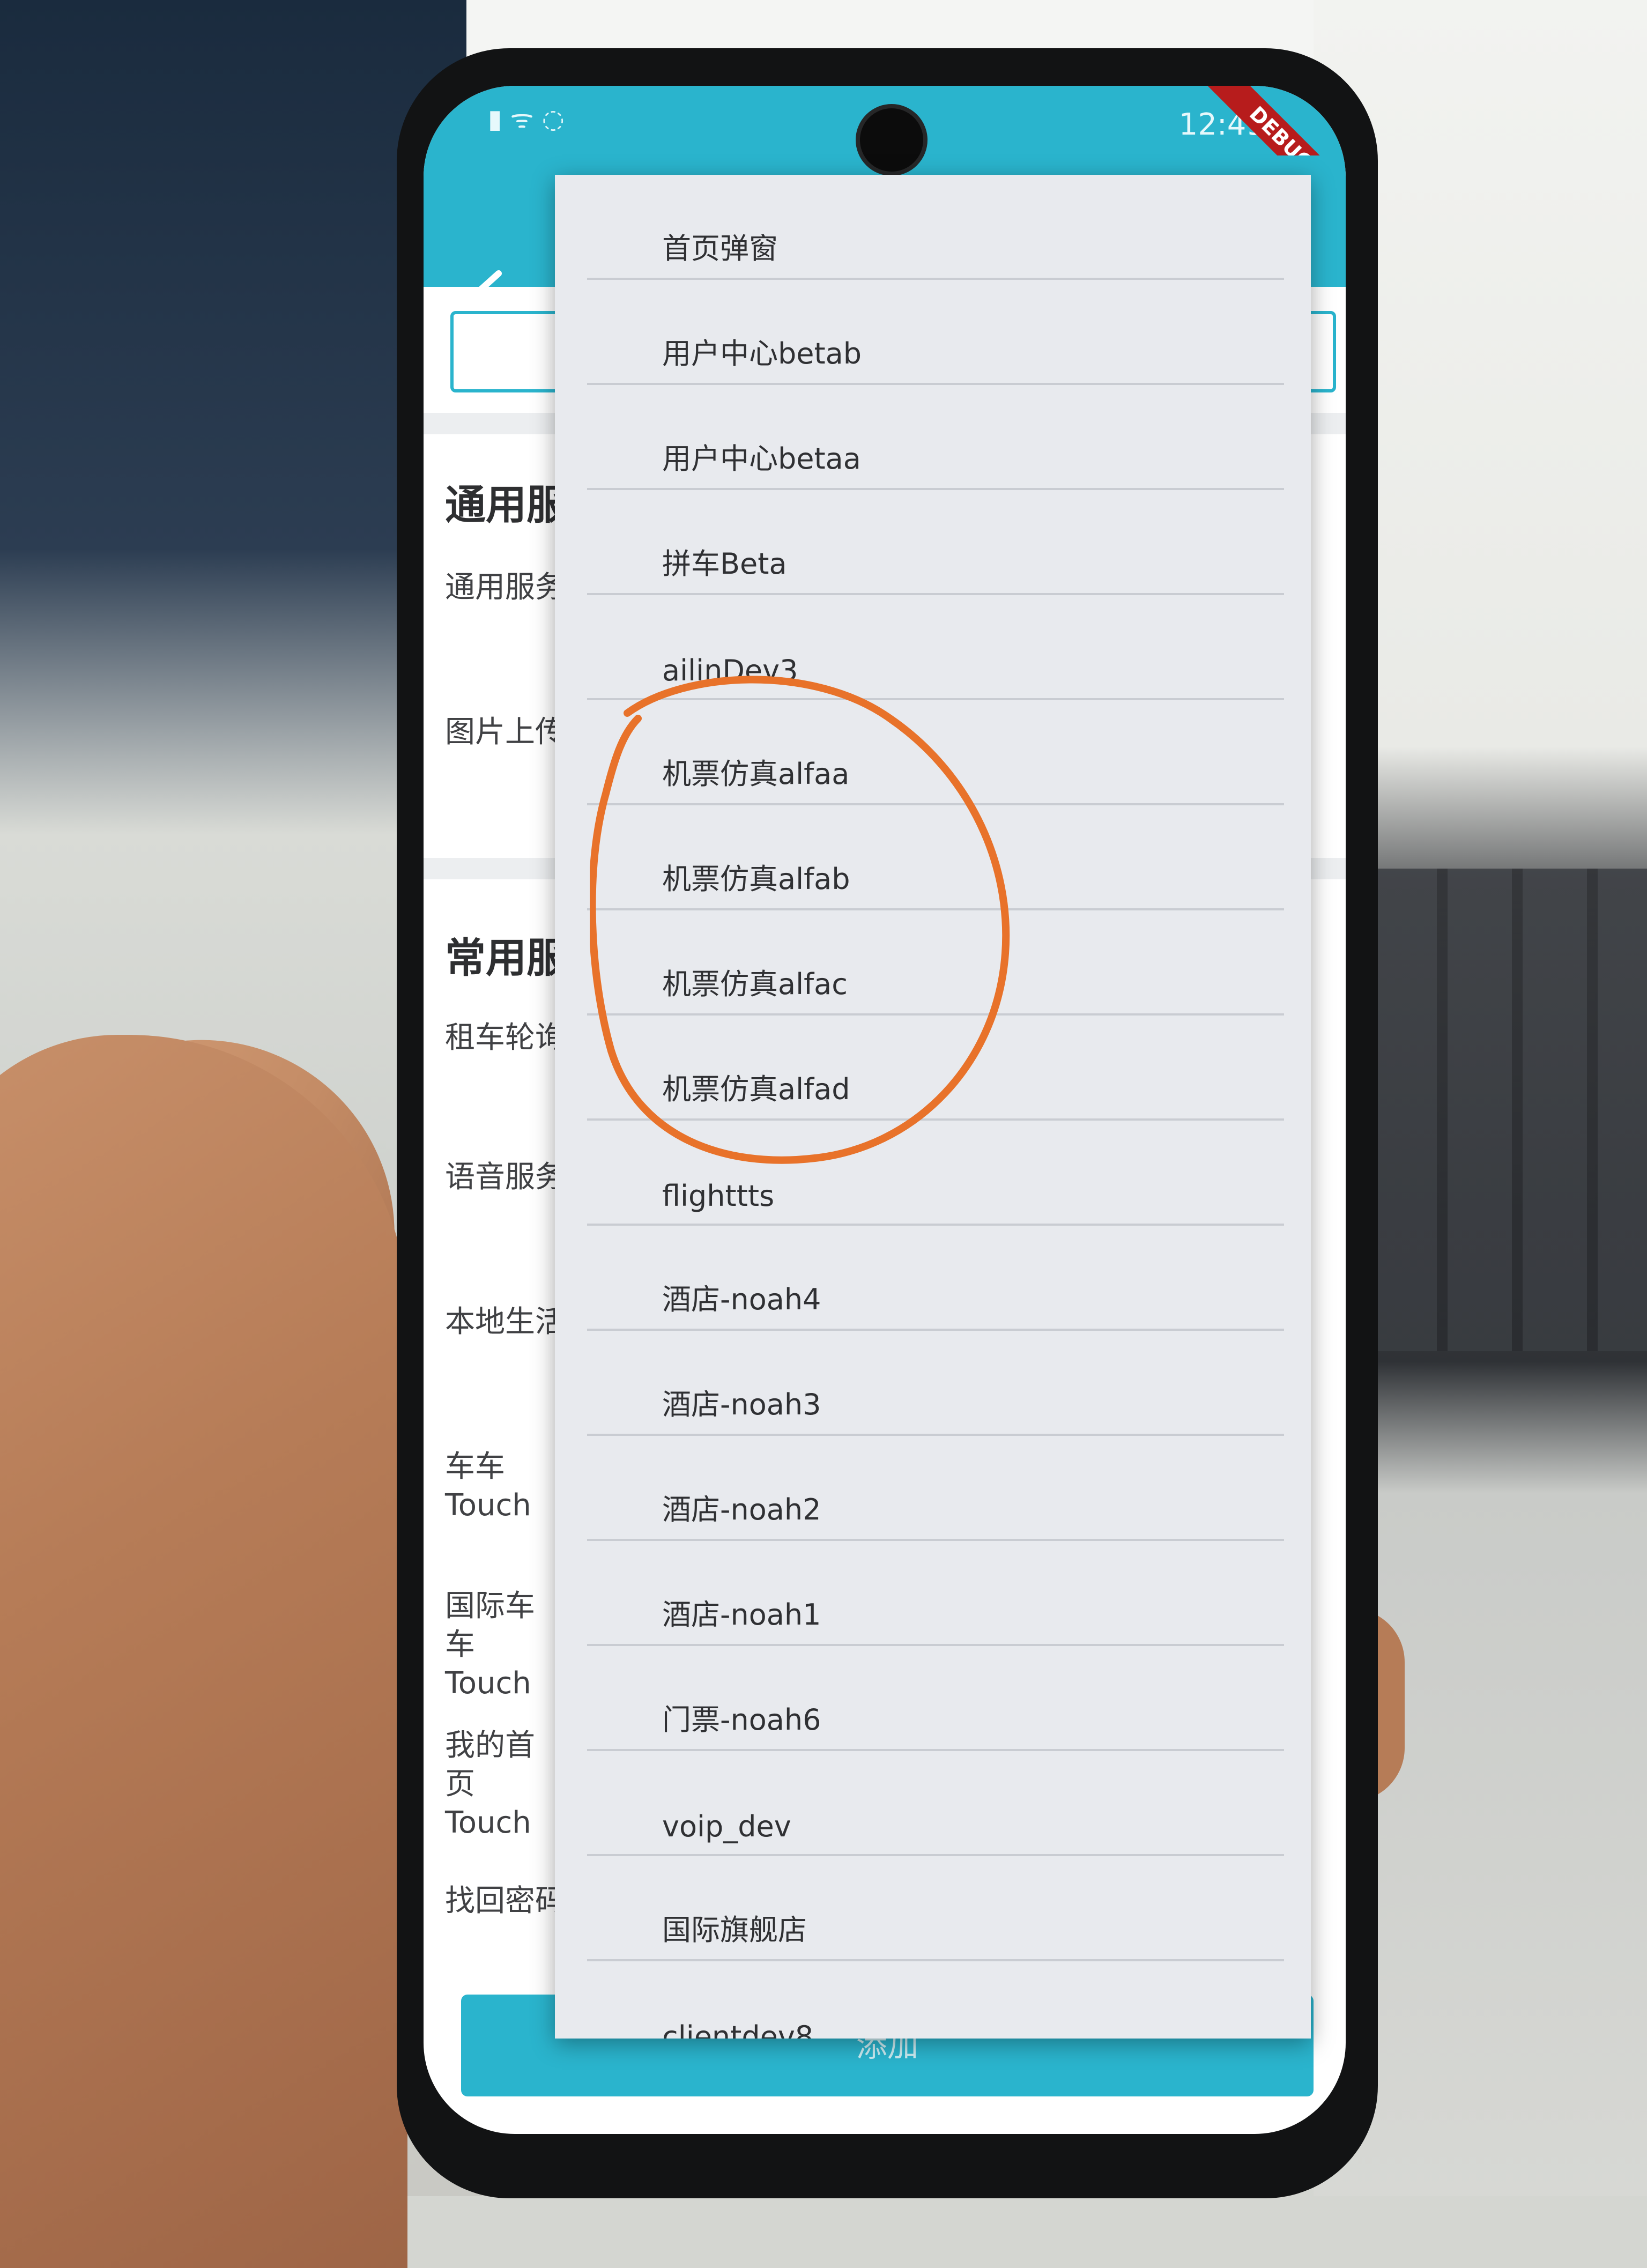 The image size is (1647, 2268). What do you see at coordinates (935, 1698) in the screenshot?
I see `popup-item: 门票-noah6` at bounding box center [935, 1698].